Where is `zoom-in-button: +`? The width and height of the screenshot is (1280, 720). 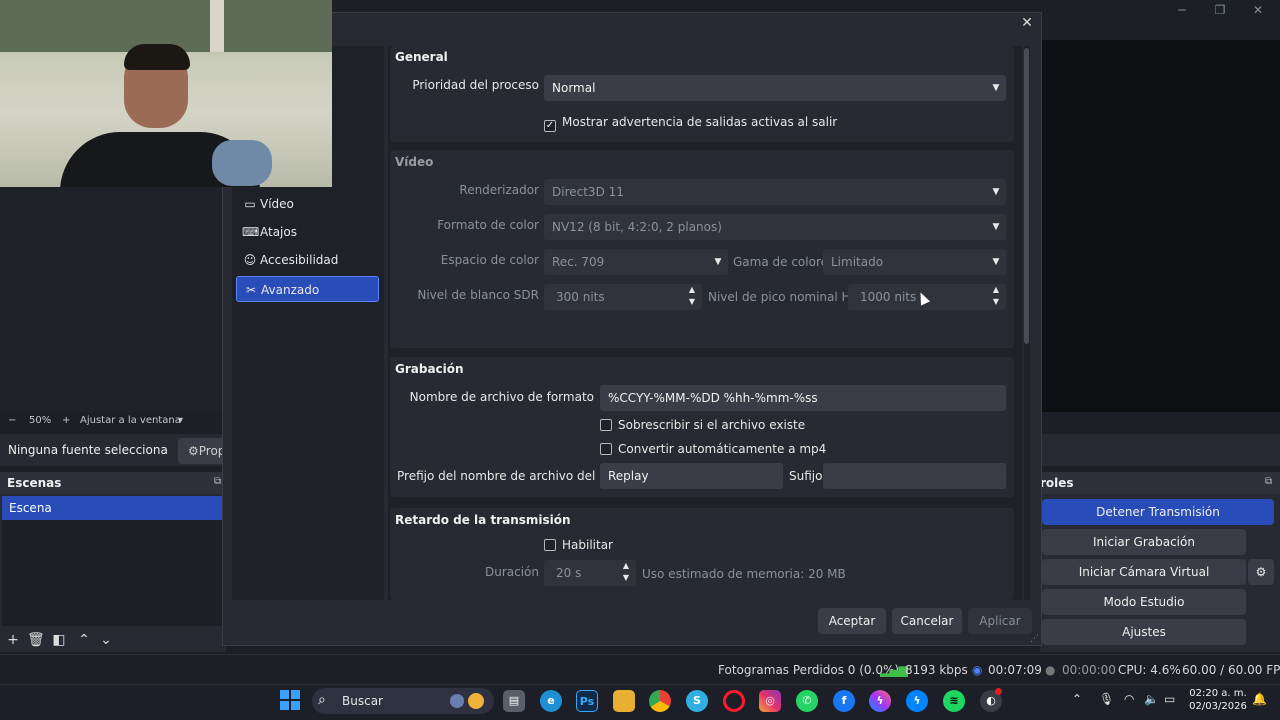 zoom-in-button: + is located at coordinates (66, 420).